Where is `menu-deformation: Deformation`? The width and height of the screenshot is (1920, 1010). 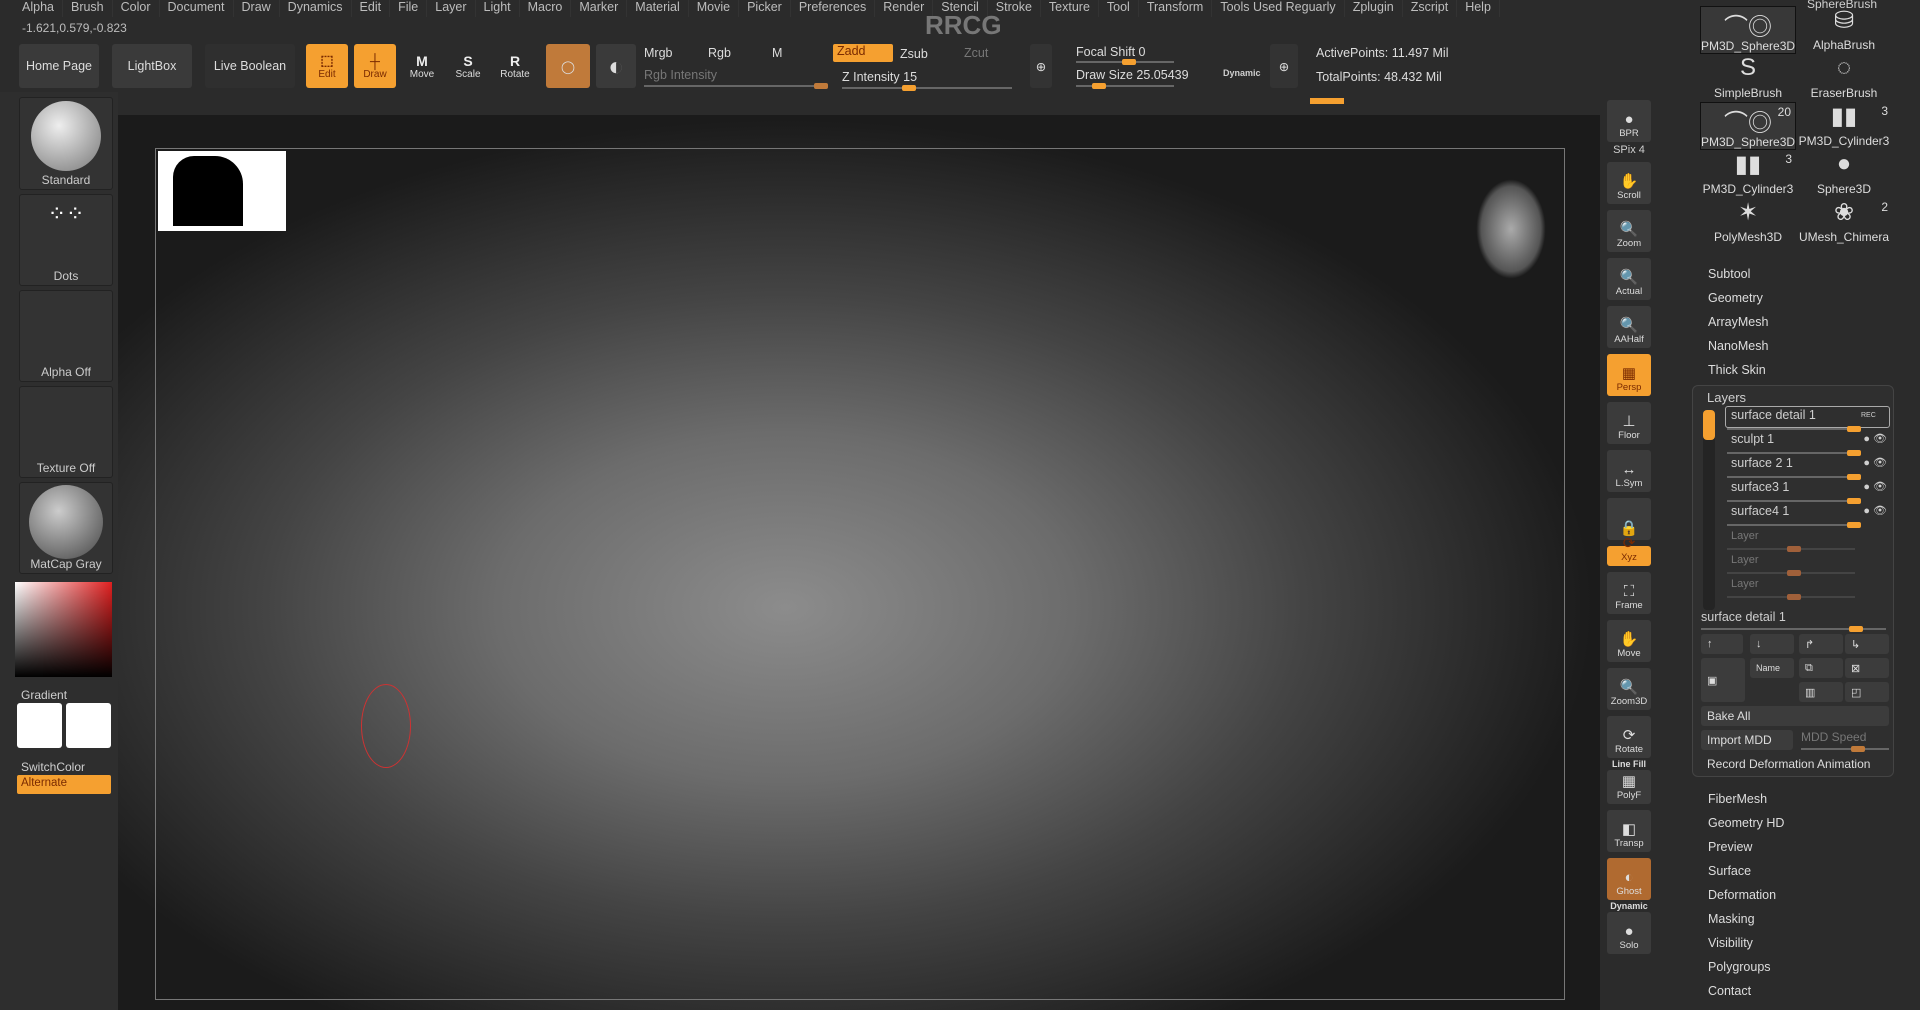
menu-deformation: Deformation is located at coordinates (1742, 895).